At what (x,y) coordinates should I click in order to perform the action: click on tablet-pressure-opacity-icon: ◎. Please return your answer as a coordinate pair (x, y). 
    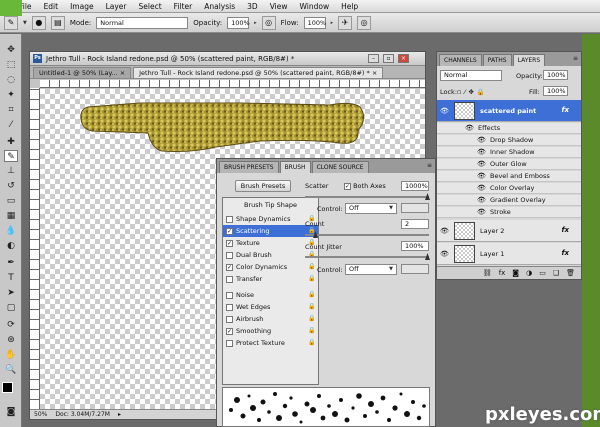
    Looking at the image, I should click on (268, 22).